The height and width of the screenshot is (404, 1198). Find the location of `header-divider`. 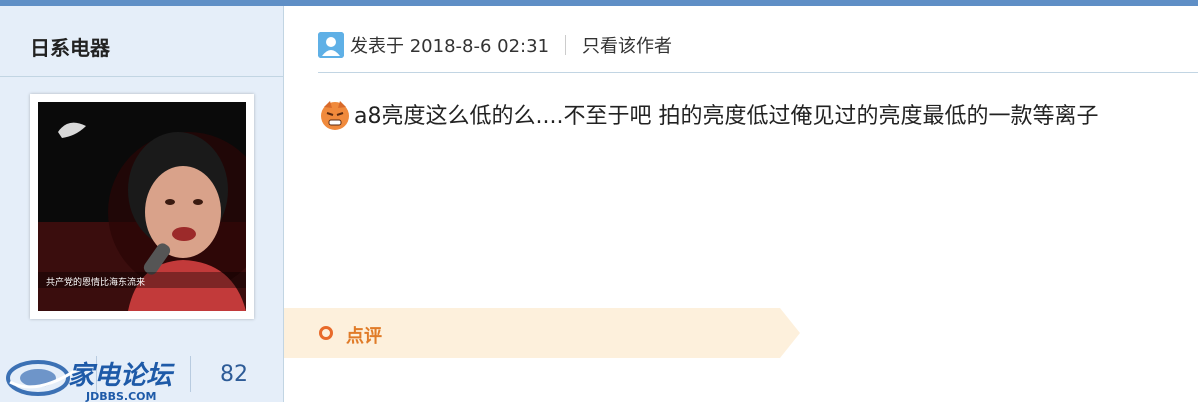

header-divider is located at coordinates (566, 45).